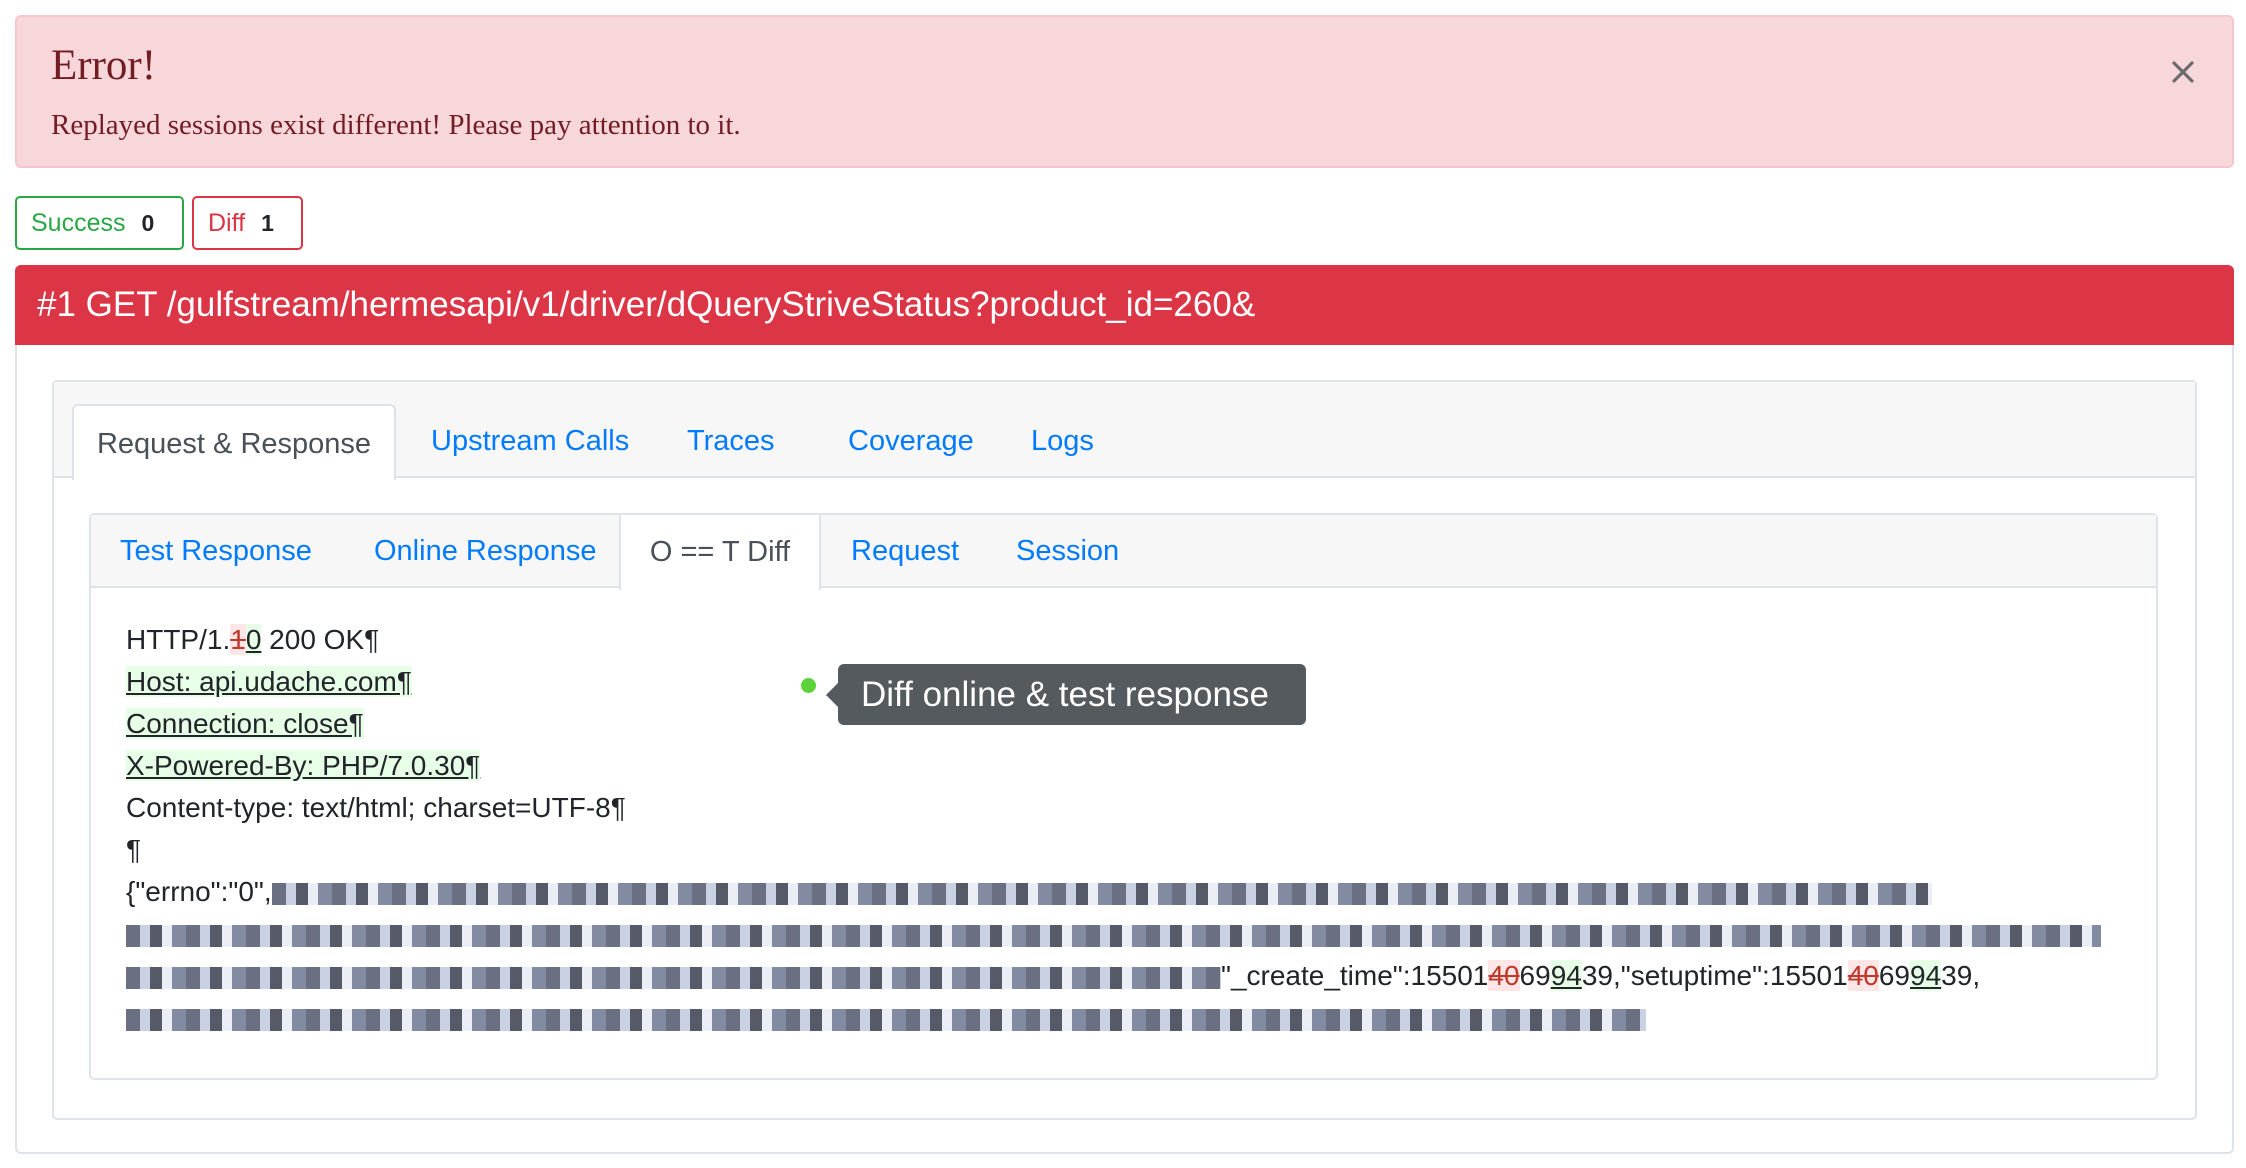 This screenshot has width=2246, height=1168. I want to click on diff-text: {"errno":"0",, so click(199, 891).